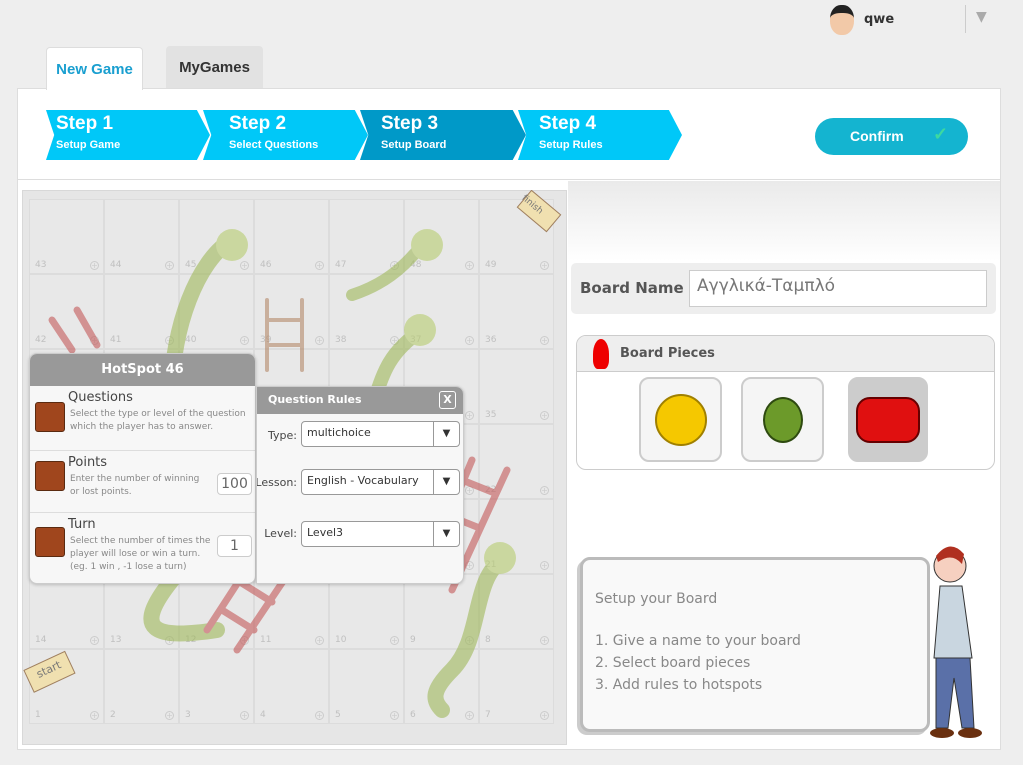  I want to click on cell-number: 7, so click(488, 715).